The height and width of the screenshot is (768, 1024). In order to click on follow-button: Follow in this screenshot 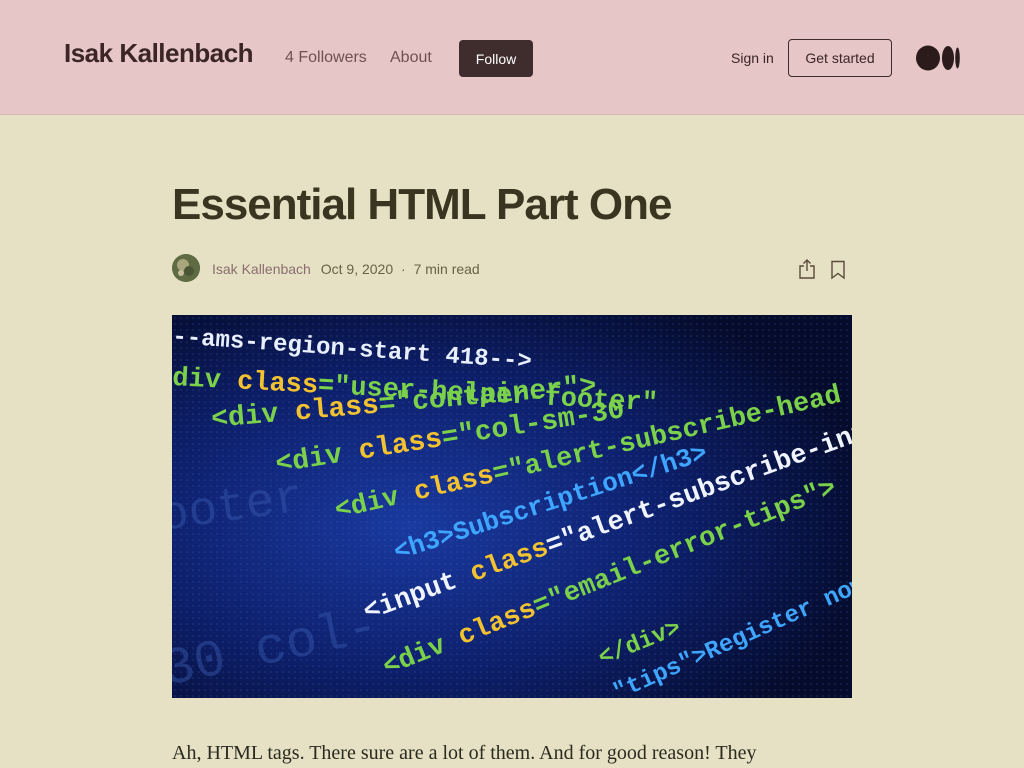, I will do `click(496, 58)`.